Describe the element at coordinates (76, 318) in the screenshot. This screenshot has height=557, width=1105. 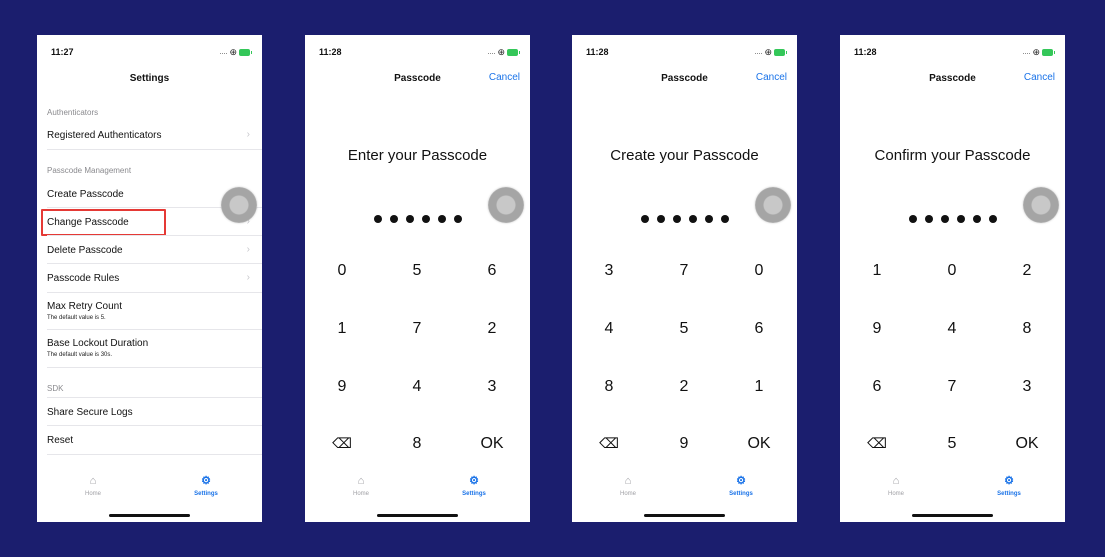
I see `row-subtitle: The default value is 5.` at that location.